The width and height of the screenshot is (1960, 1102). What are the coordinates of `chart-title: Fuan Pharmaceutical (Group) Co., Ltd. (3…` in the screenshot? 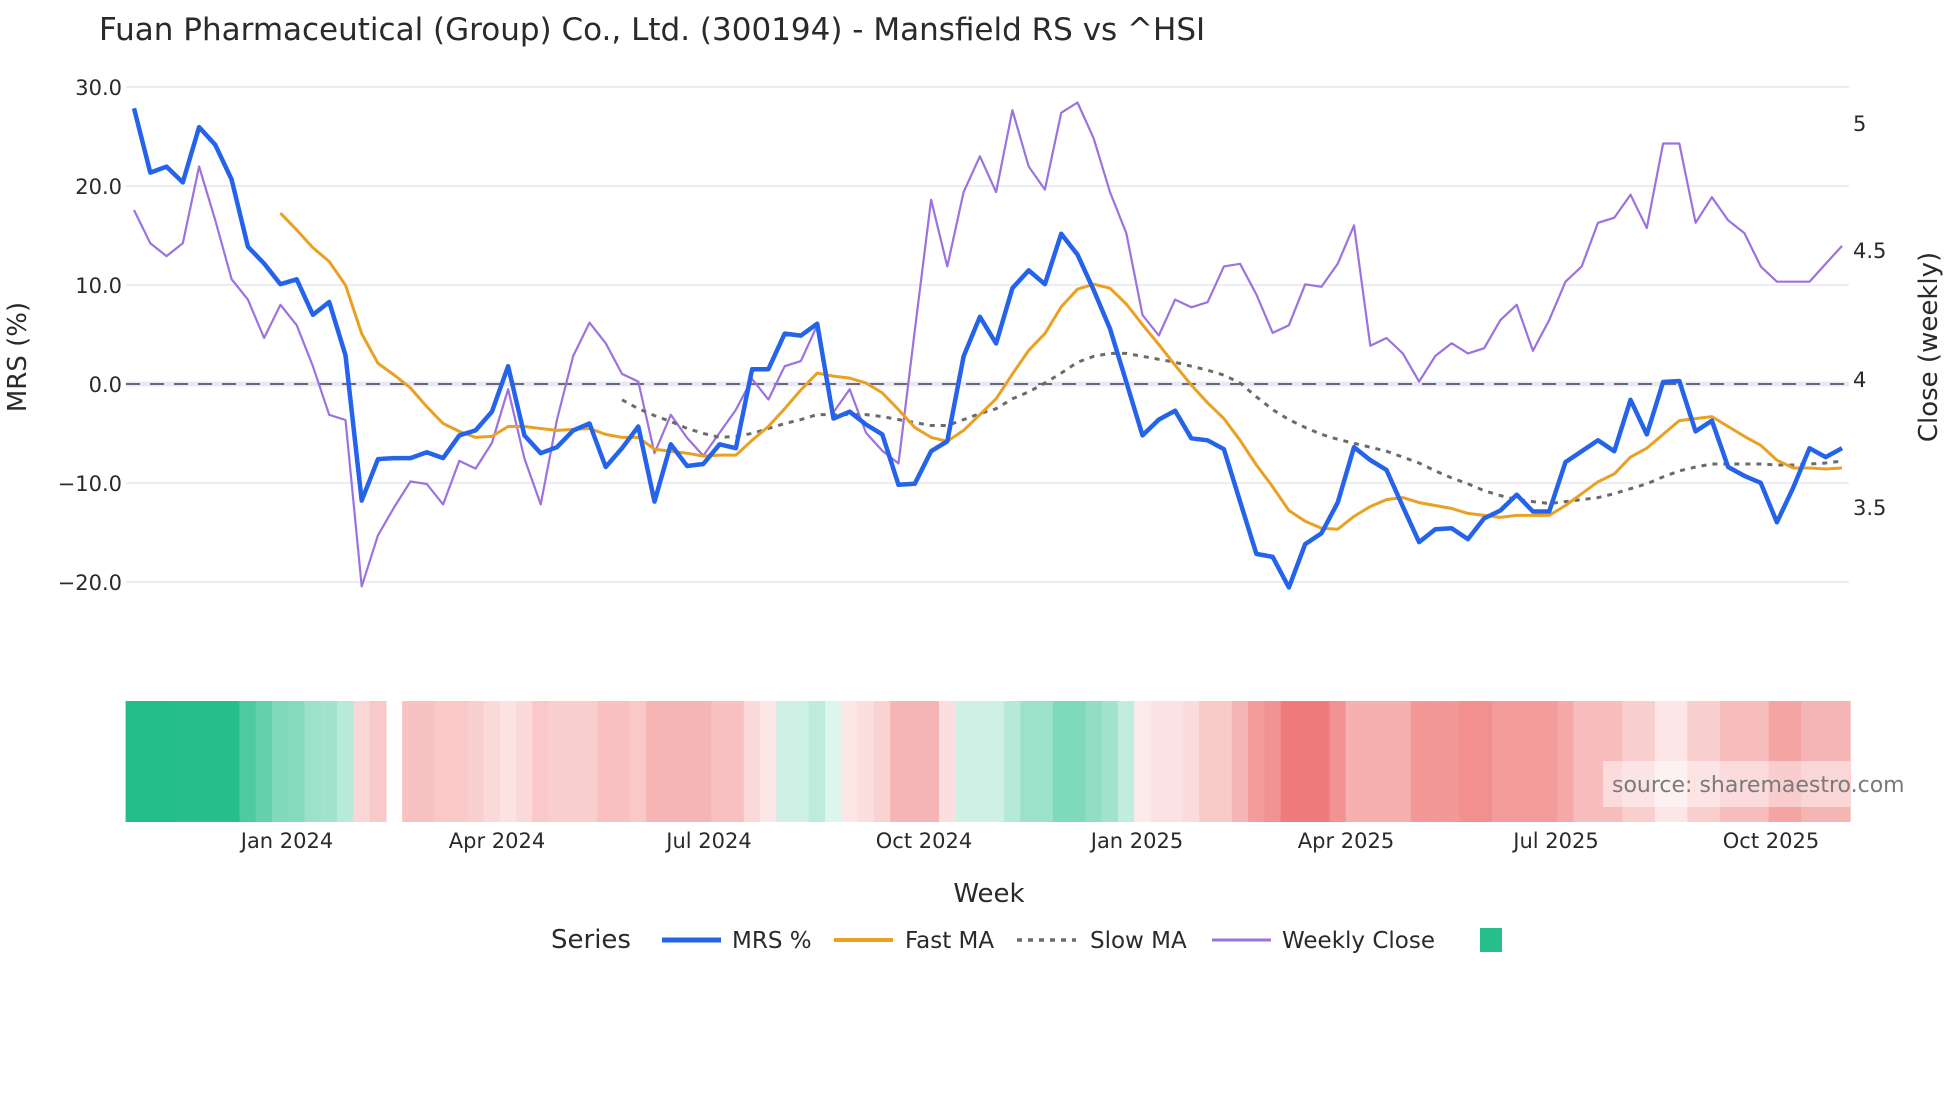 It's located at (652, 30).